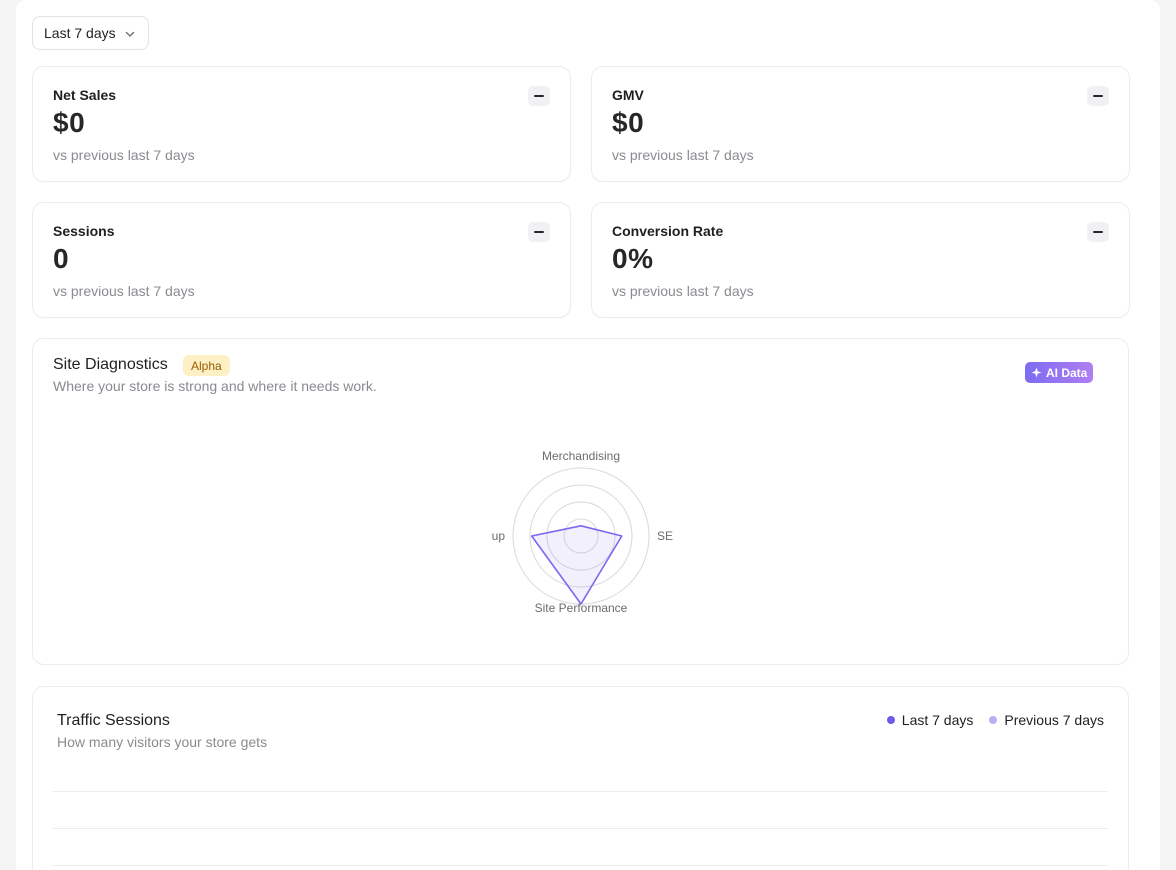 The height and width of the screenshot is (870, 1176). What do you see at coordinates (113, 720) in the screenshot?
I see `traffic-title: Traffic Sessions` at bounding box center [113, 720].